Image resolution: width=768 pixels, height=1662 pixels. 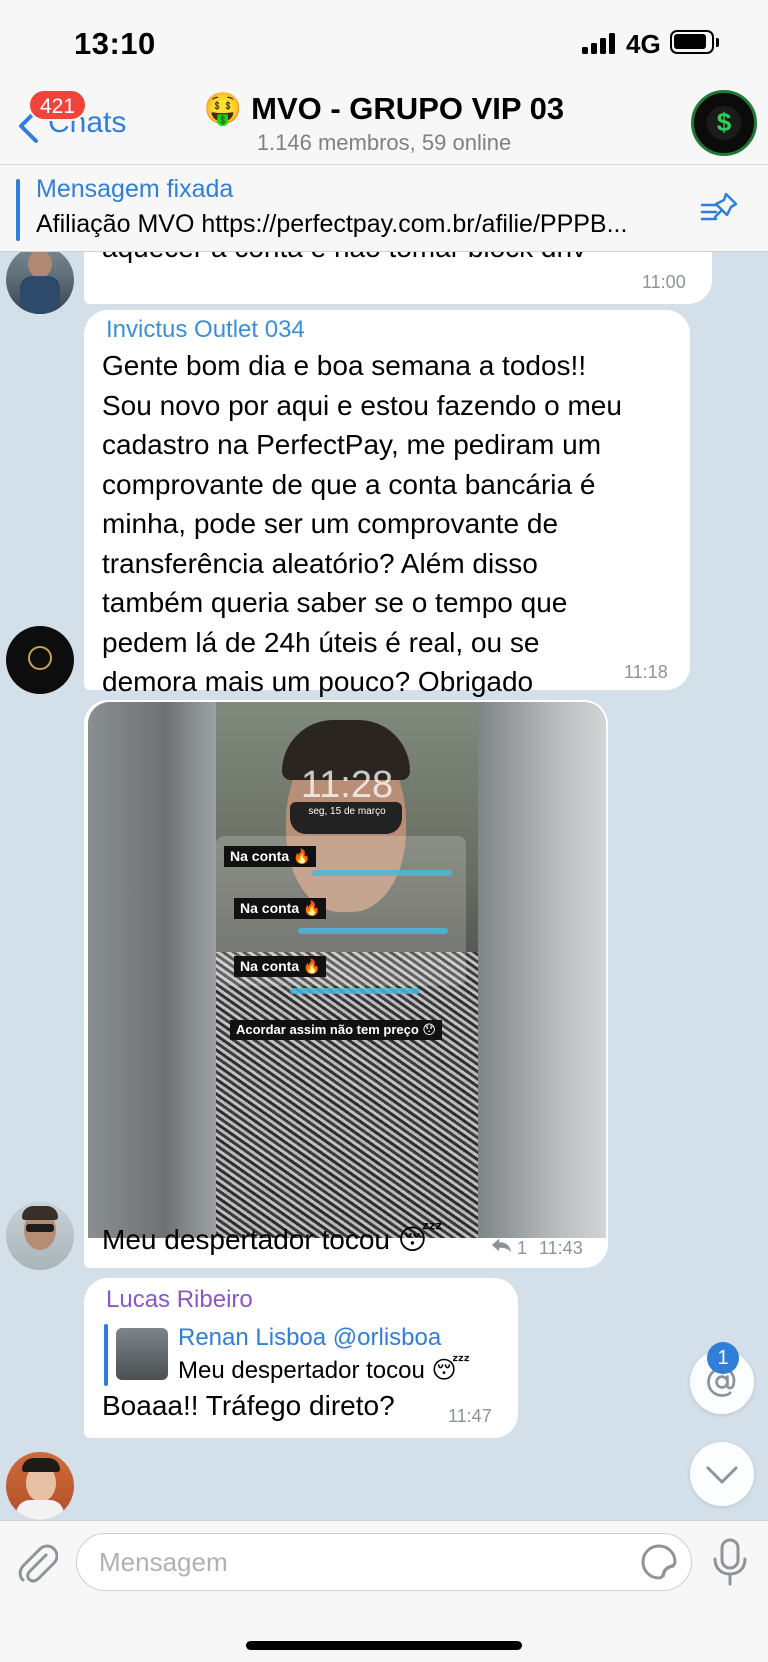 What do you see at coordinates (384, 42) in the screenshot?
I see `status-bar: 13:10 4G` at bounding box center [384, 42].